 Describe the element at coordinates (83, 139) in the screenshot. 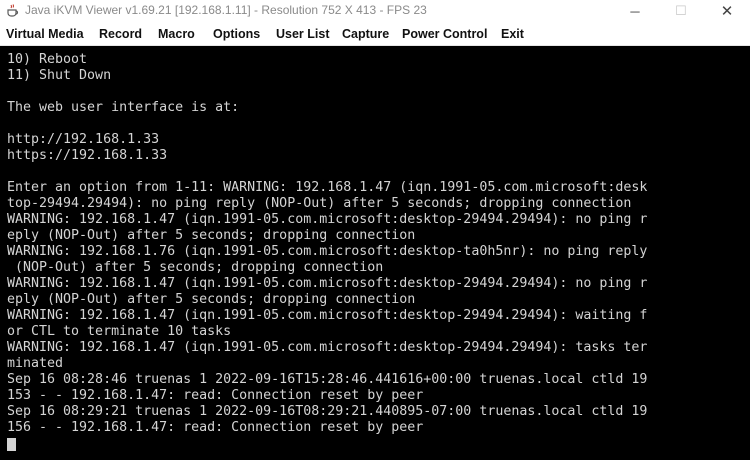

I see `console-line: http://192.168.1.33` at that location.